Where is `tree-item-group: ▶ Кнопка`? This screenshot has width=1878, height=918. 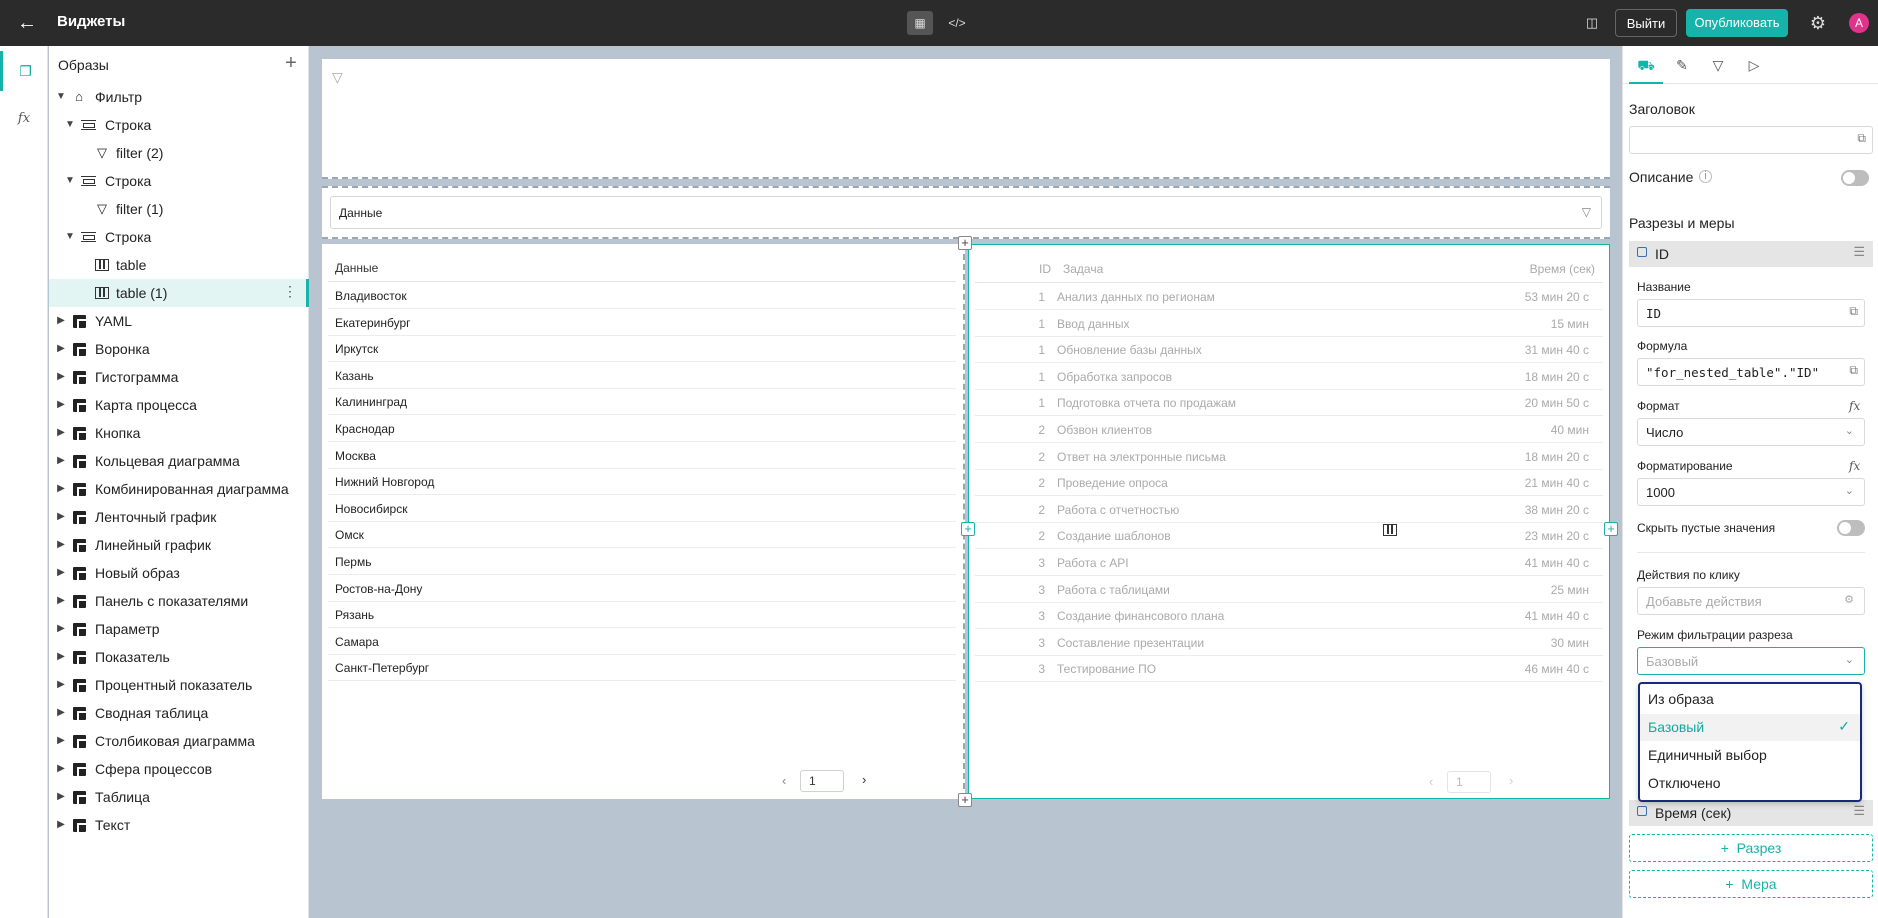
tree-item-group: ▶ Кнопка is located at coordinates (179, 433).